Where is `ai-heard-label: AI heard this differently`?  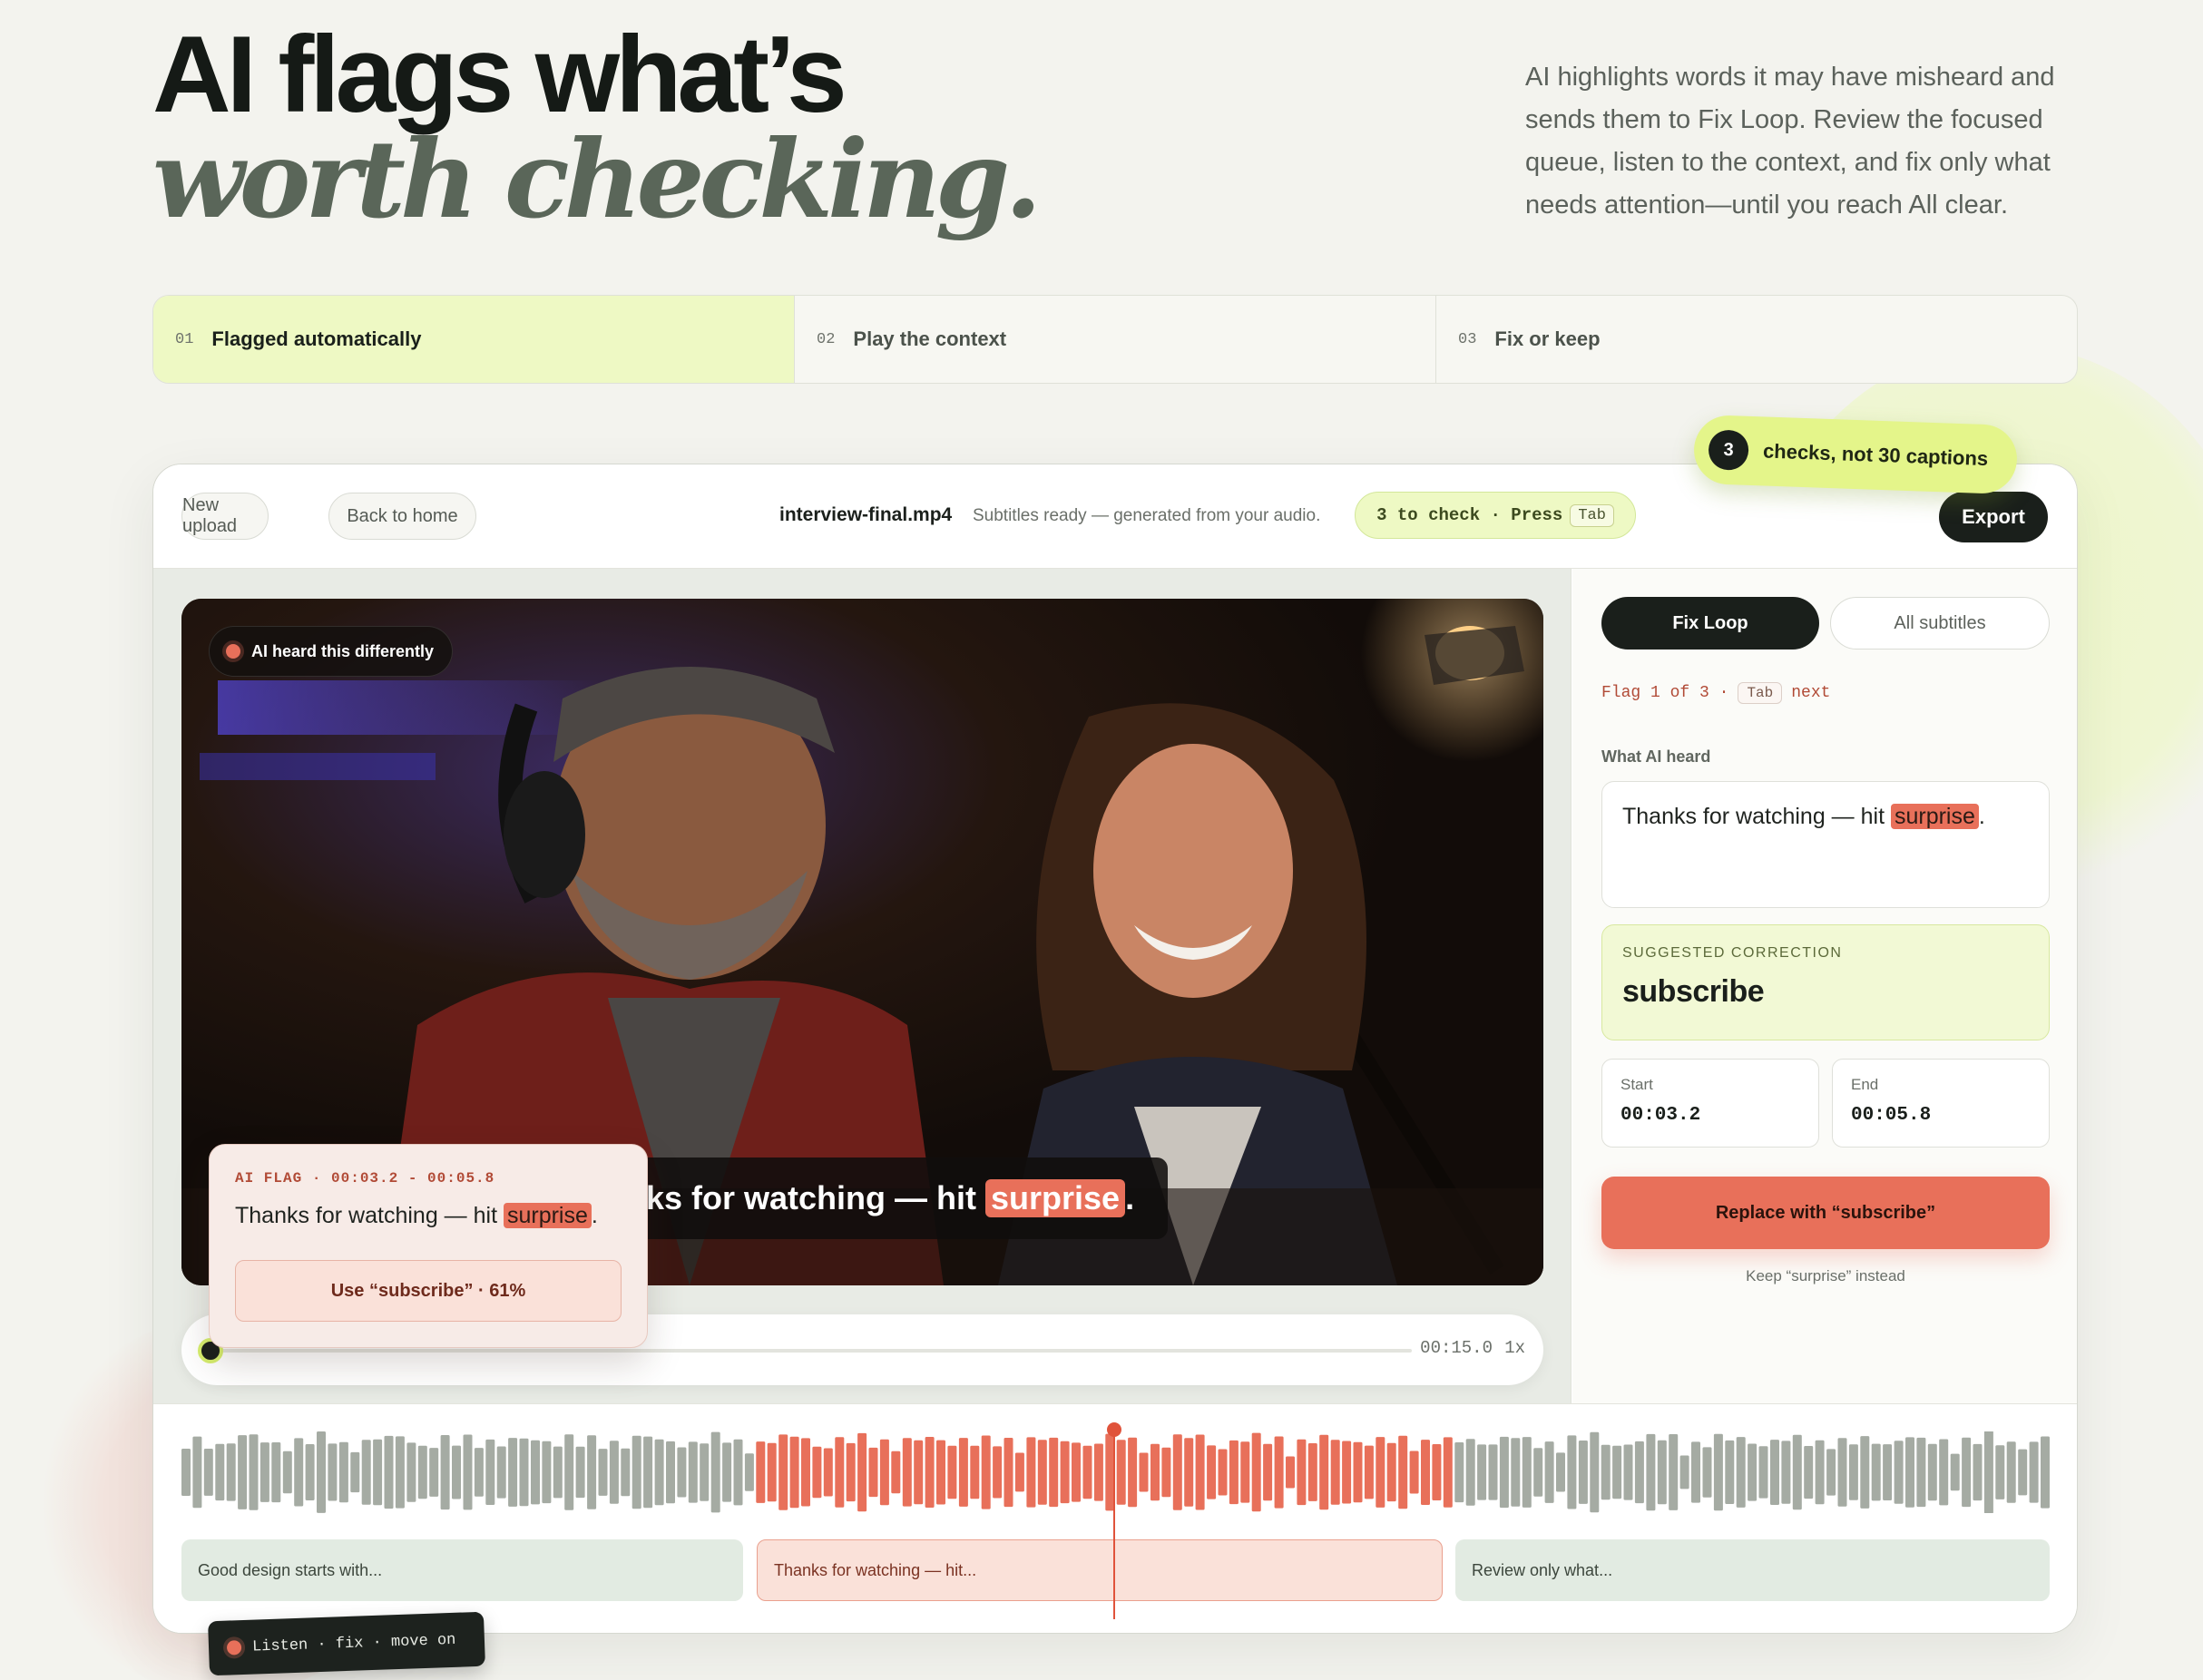 ai-heard-label: AI heard this differently is located at coordinates (343, 650).